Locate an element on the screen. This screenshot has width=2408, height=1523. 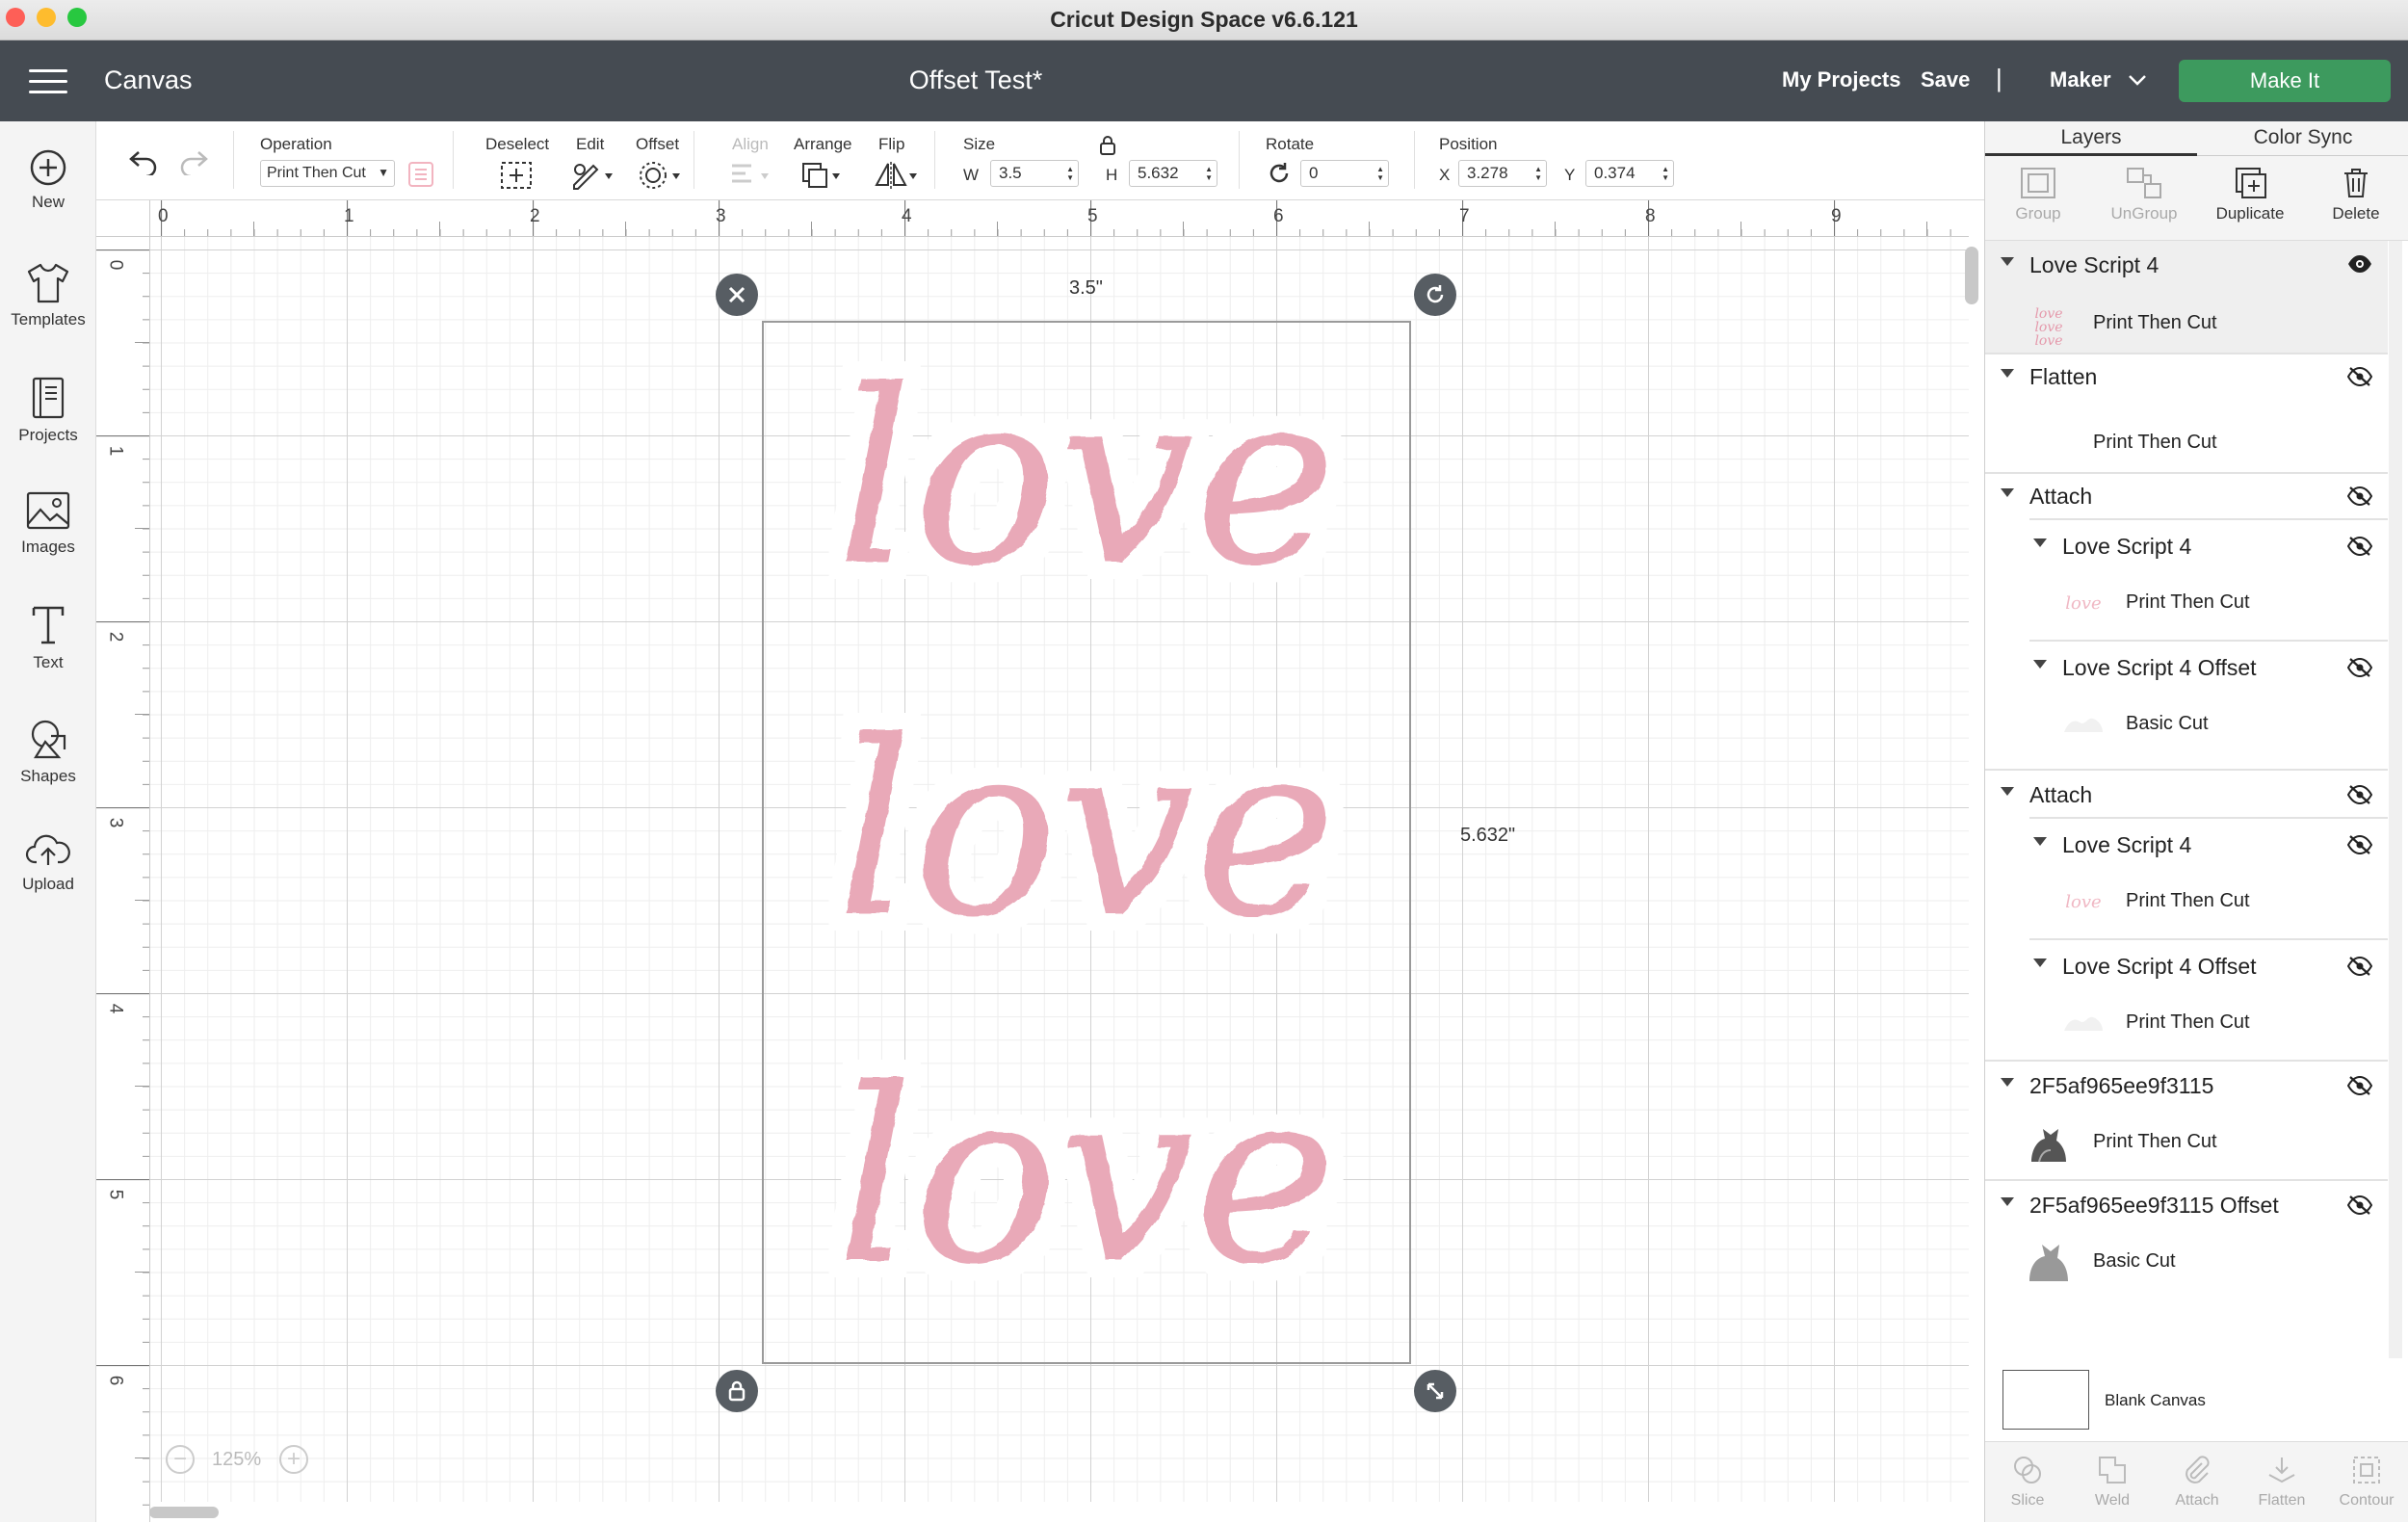
weld-button: Weld is located at coordinates (2112, 1482).